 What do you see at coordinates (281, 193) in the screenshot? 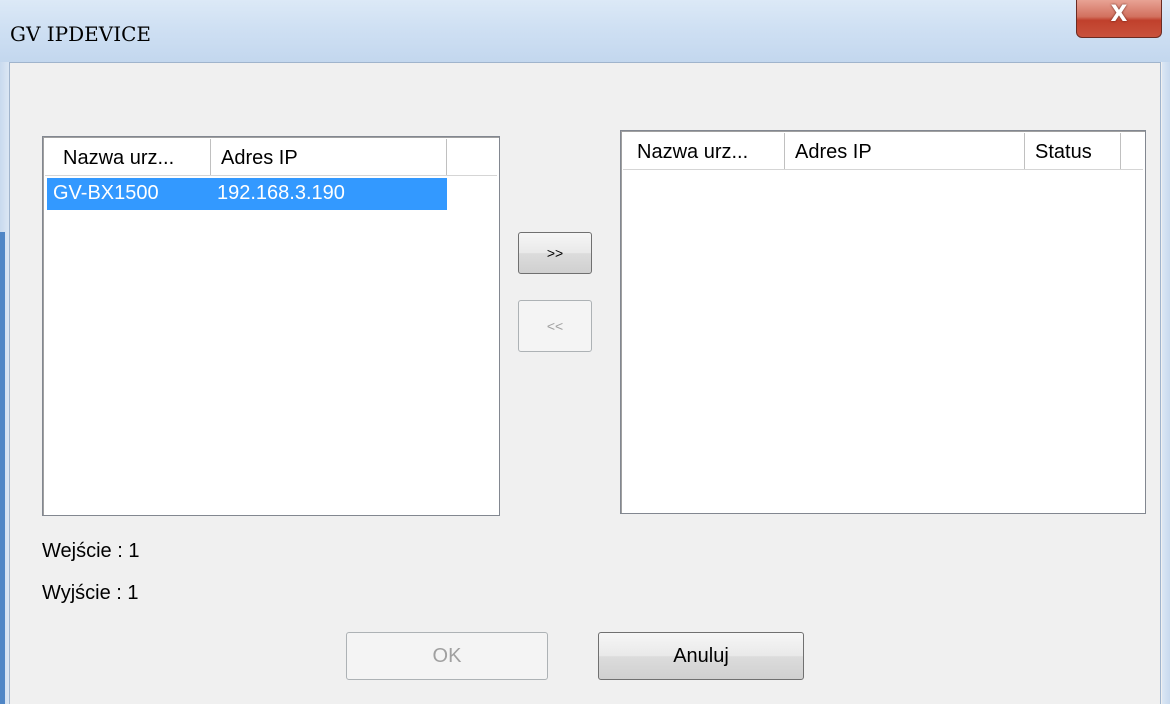
I see `ip-address-cell: 192.168.3.190` at bounding box center [281, 193].